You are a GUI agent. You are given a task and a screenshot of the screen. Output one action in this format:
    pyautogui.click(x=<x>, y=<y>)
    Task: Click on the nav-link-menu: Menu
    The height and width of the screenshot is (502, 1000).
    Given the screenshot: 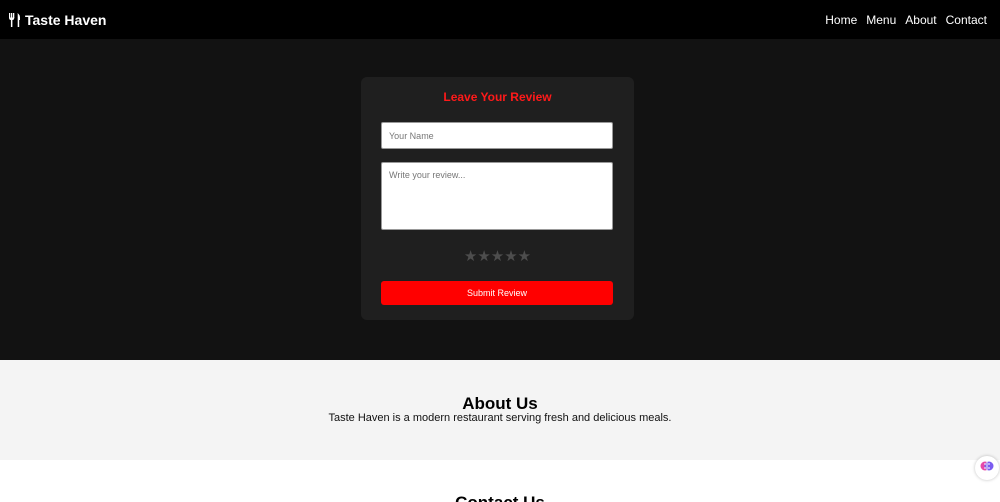 What is the action you would take?
    pyautogui.click(x=881, y=20)
    